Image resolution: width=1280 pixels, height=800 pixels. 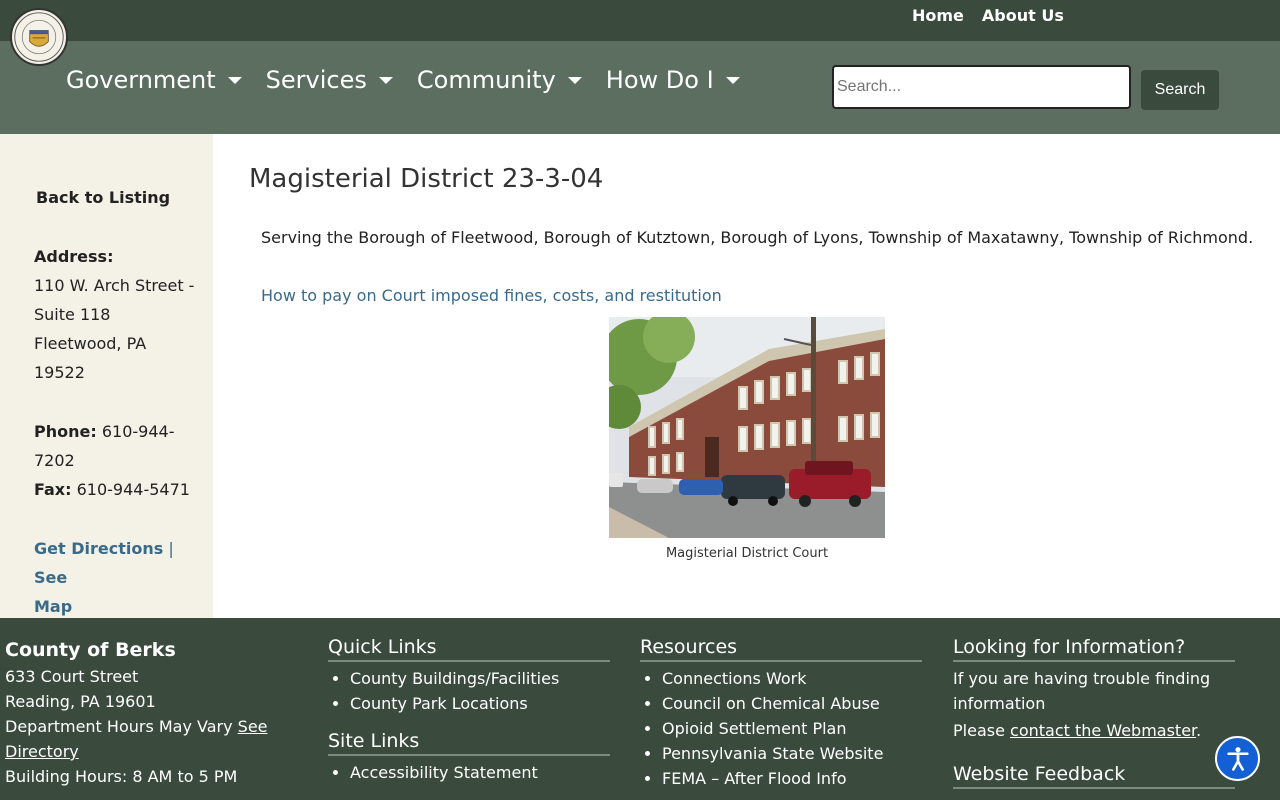 What do you see at coordinates (781, 649) in the screenshot?
I see `resources-heading: Resources` at bounding box center [781, 649].